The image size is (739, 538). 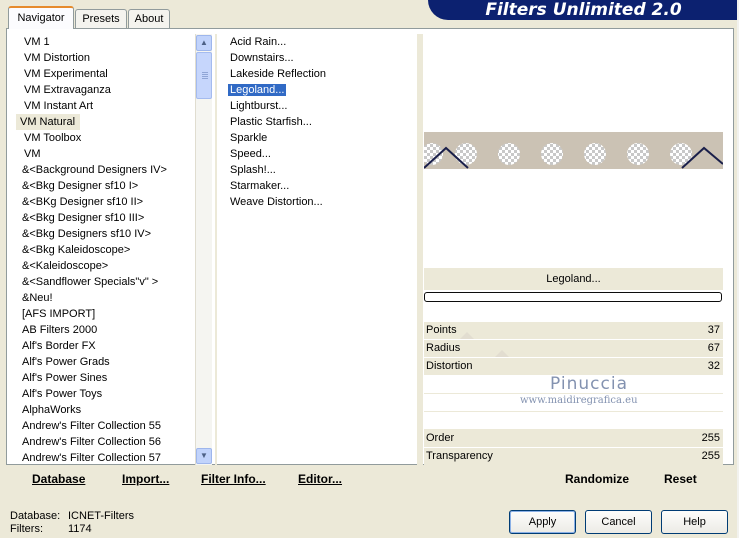 I want to click on app-title-banner: Filters Unlimited 2.0, so click(x=583, y=10).